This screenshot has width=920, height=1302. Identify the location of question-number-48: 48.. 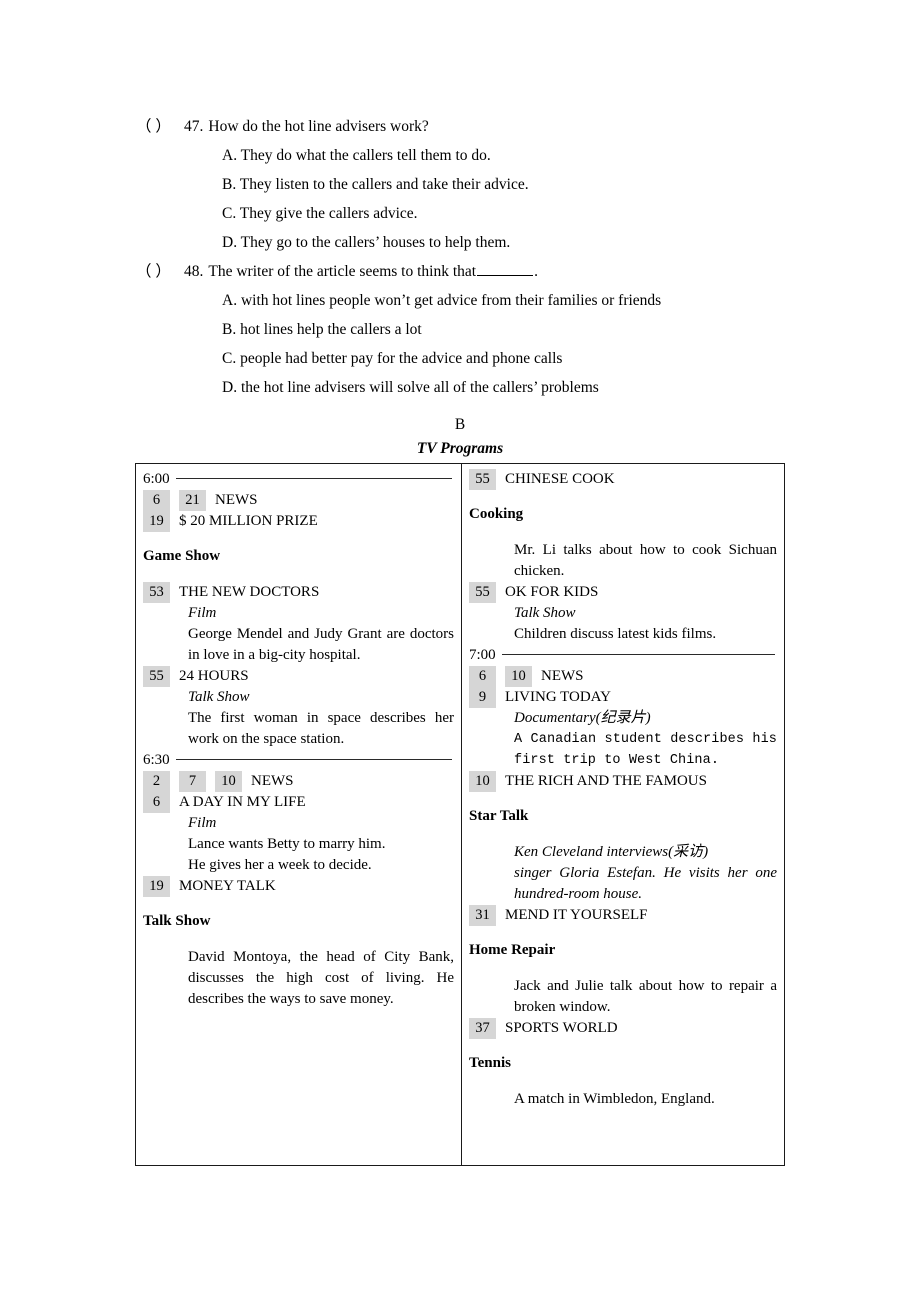
(194, 271).